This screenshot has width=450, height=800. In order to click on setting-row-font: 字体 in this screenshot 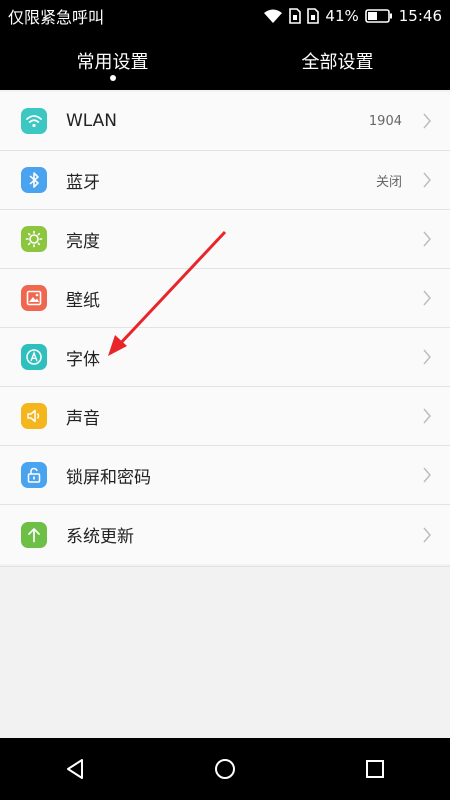, I will do `click(225, 357)`.